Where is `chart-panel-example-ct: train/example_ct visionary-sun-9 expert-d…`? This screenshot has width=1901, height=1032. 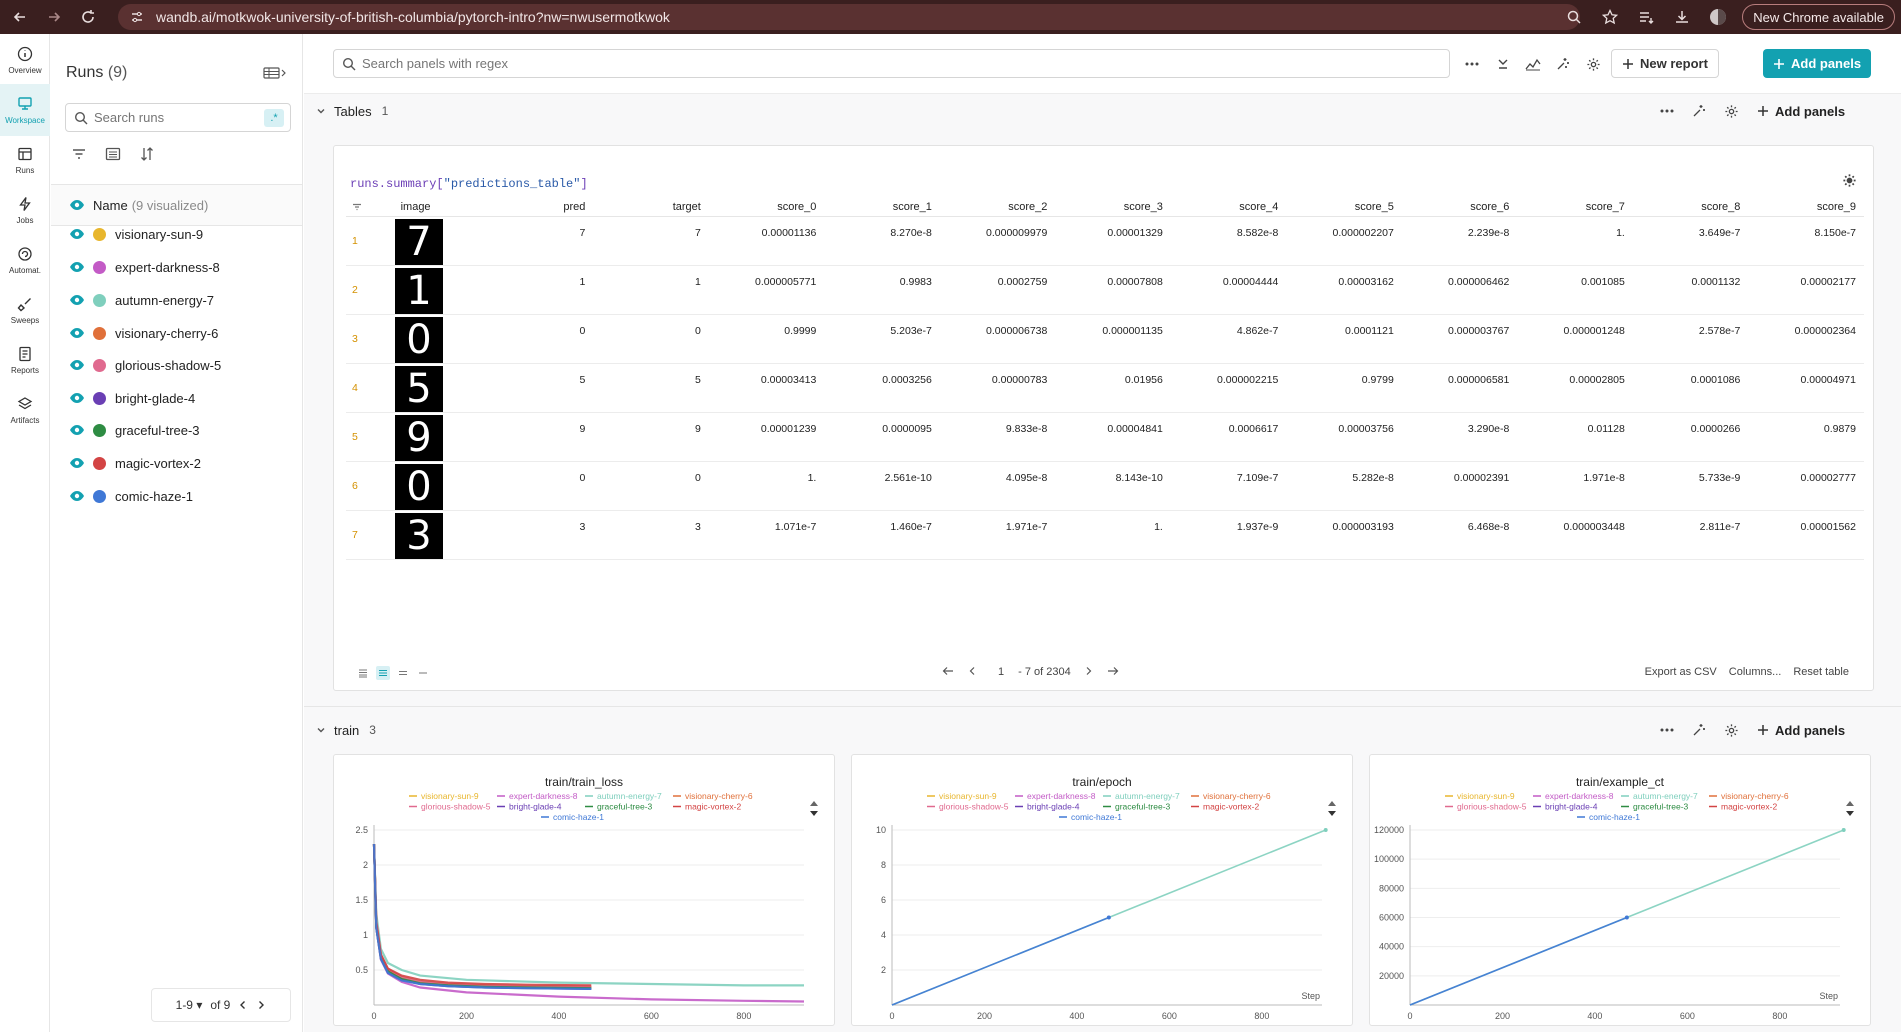 chart-panel-example-ct: train/example_ct visionary-sun-9 expert-d… is located at coordinates (1620, 890).